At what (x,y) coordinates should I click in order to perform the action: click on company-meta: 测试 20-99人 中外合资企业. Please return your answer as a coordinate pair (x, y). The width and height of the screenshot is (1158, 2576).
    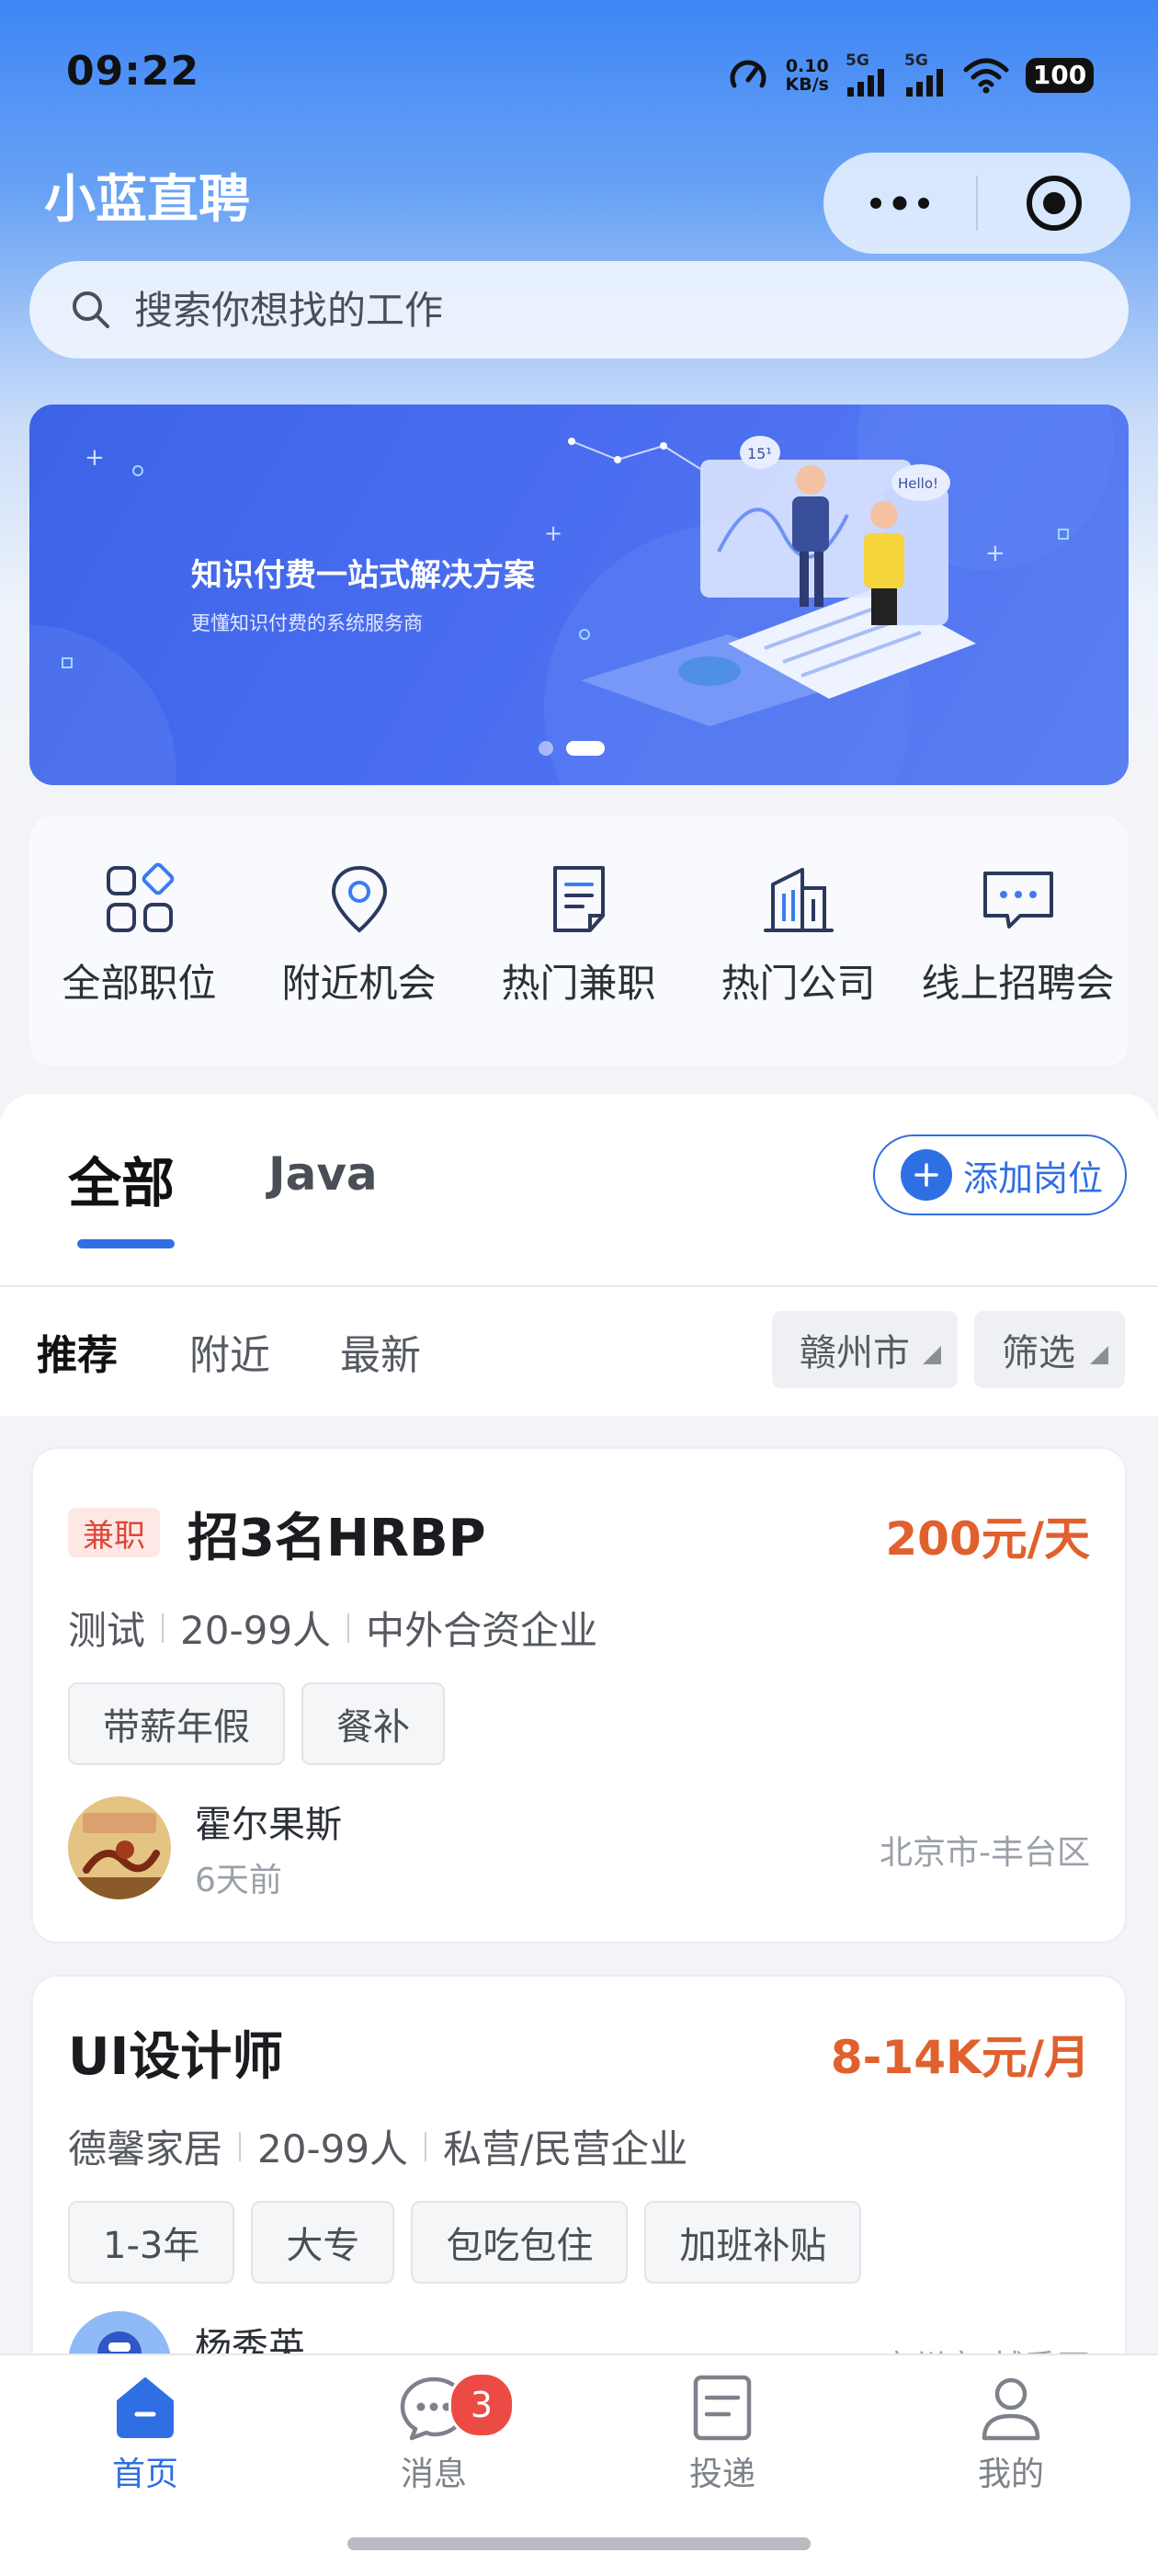
    Looking at the image, I should click on (332, 1628).